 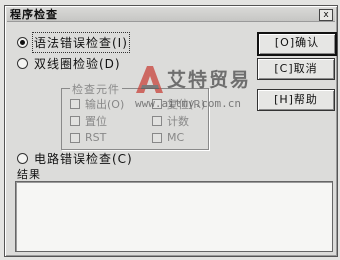 I want to click on checkbox-label: 输出(O), so click(x=105, y=104).